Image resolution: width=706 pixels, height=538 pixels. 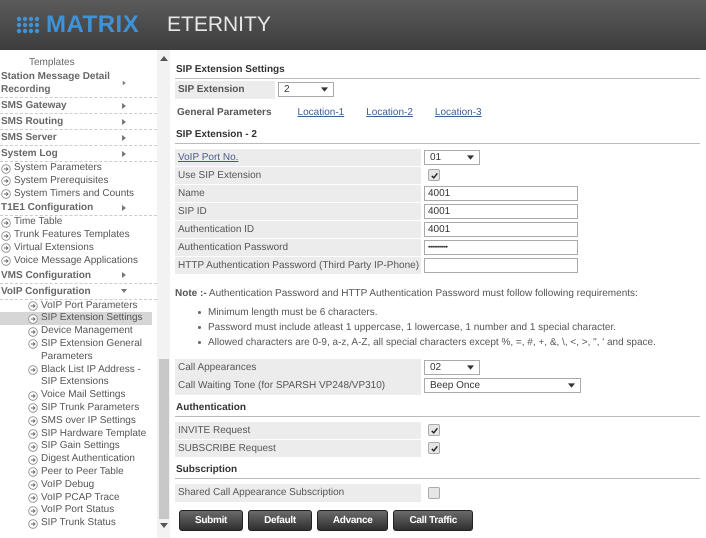 What do you see at coordinates (298, 265) in the screenshot?
I see `field-label: HTTP Authentication Password (Third Party IP-Phone)` at bounding box center [298, 265].